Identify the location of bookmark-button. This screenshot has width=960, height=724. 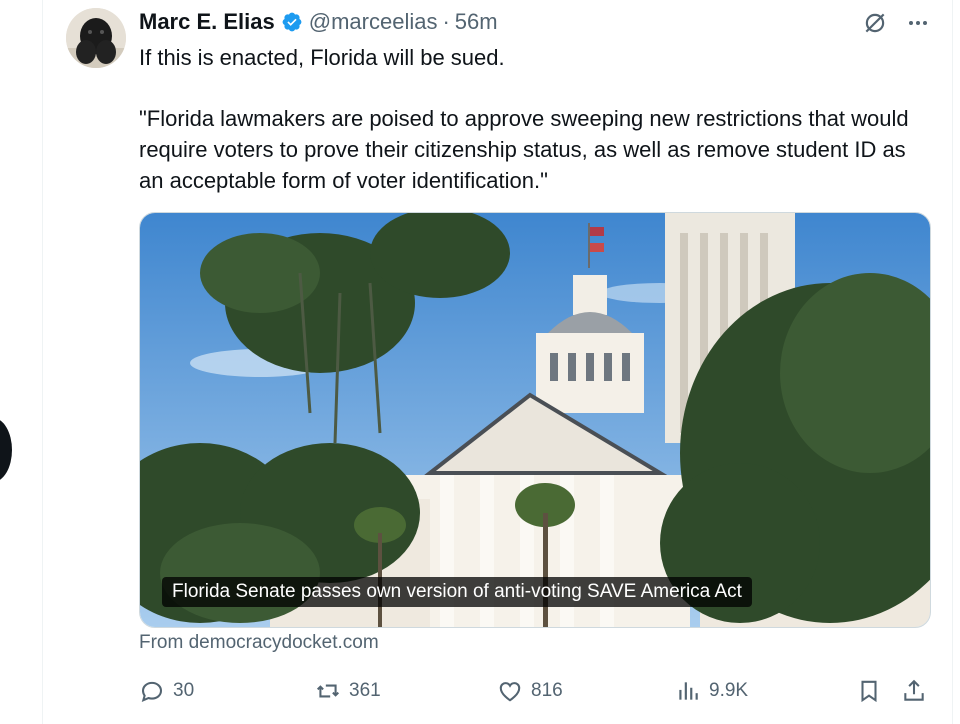
(869, 691).